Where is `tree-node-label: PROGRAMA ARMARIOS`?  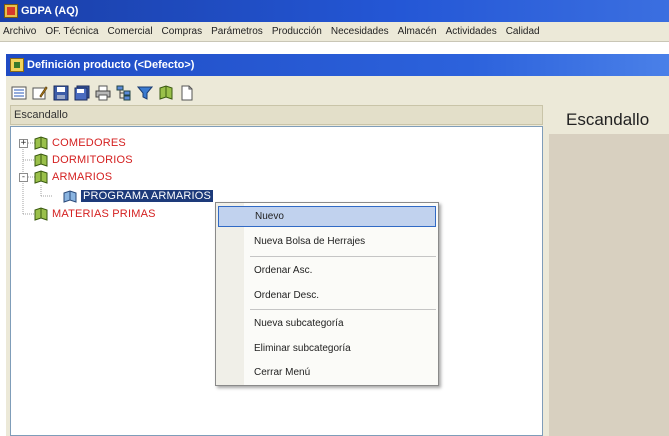 tree-node-label: PROGRAMA ARMARIOS is located at coordinates (147, 196).